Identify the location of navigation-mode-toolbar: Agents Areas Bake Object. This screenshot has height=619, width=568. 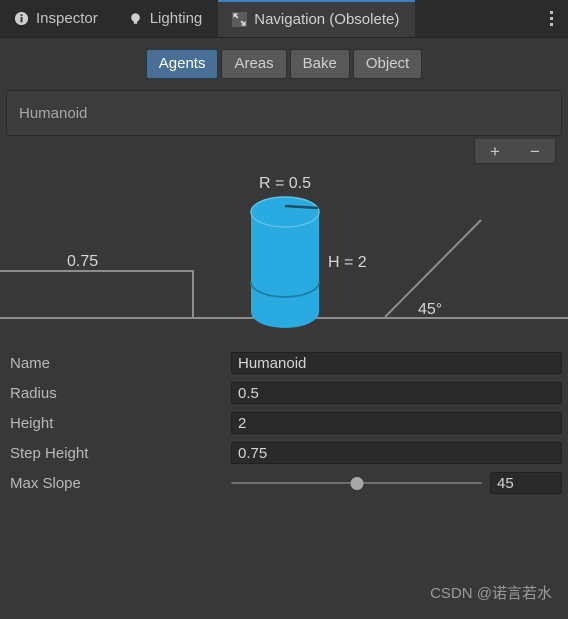
(284, 64).